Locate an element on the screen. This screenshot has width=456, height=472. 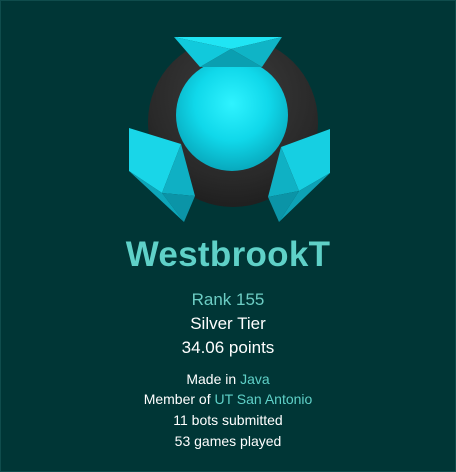
language-prefix: Made in is located at coordinates (211, 379).